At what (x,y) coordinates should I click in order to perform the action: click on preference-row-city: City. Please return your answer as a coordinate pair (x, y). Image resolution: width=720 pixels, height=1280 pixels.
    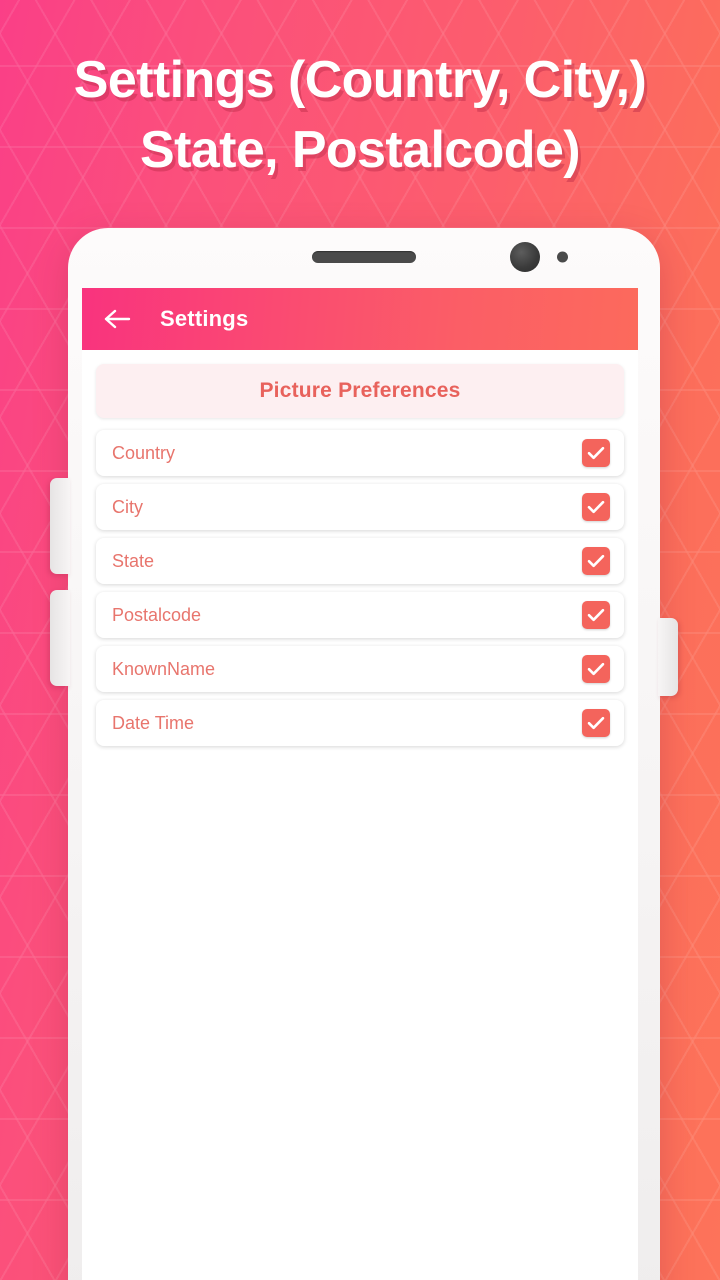
    Looking at the image, I should click on (360, 507).